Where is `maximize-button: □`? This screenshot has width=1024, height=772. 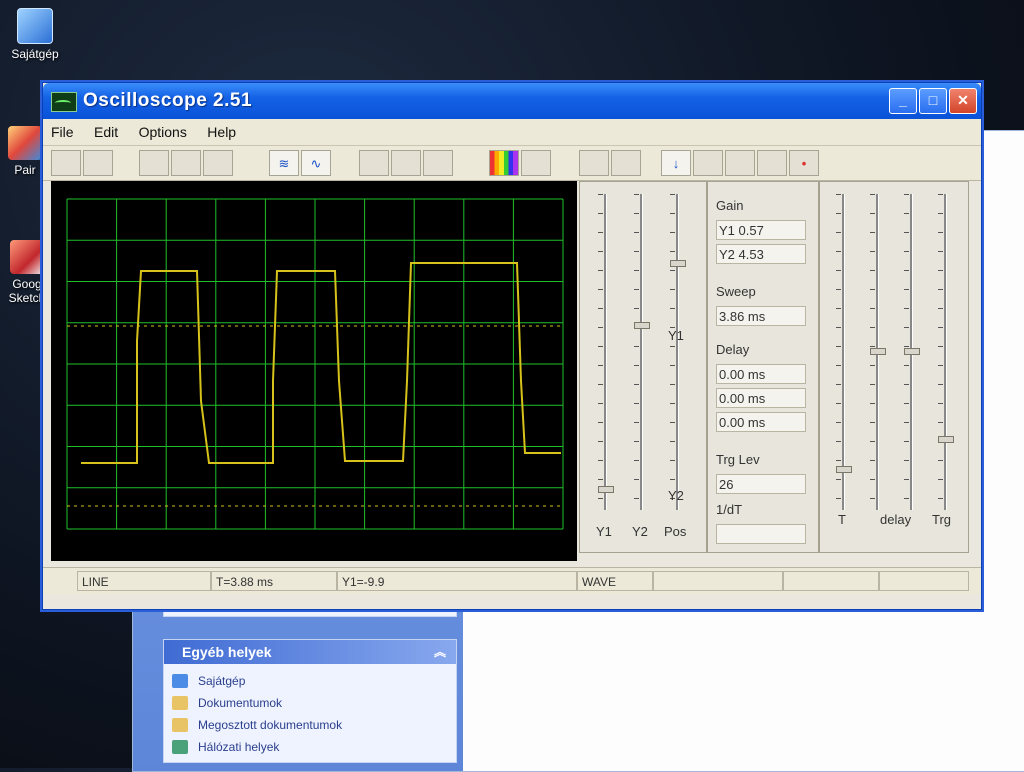
maximize-button: □ is located at coordinates (933, 101).